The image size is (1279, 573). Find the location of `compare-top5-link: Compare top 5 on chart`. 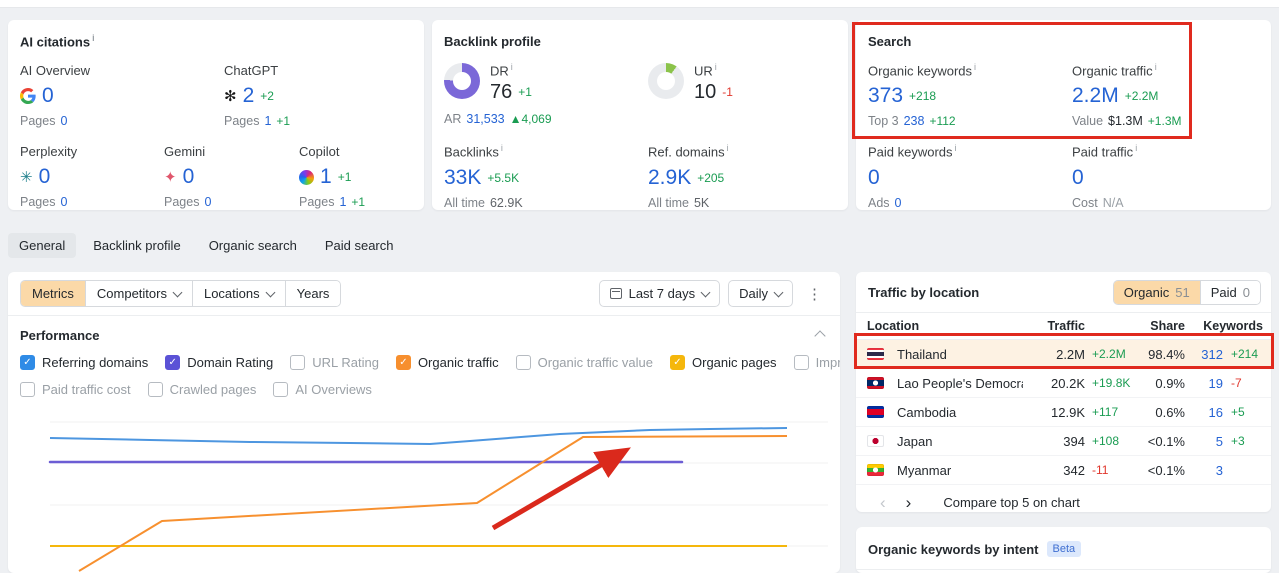

compare-top5-link: Compare top 5 on chart is located at coordinates (1011, 502).